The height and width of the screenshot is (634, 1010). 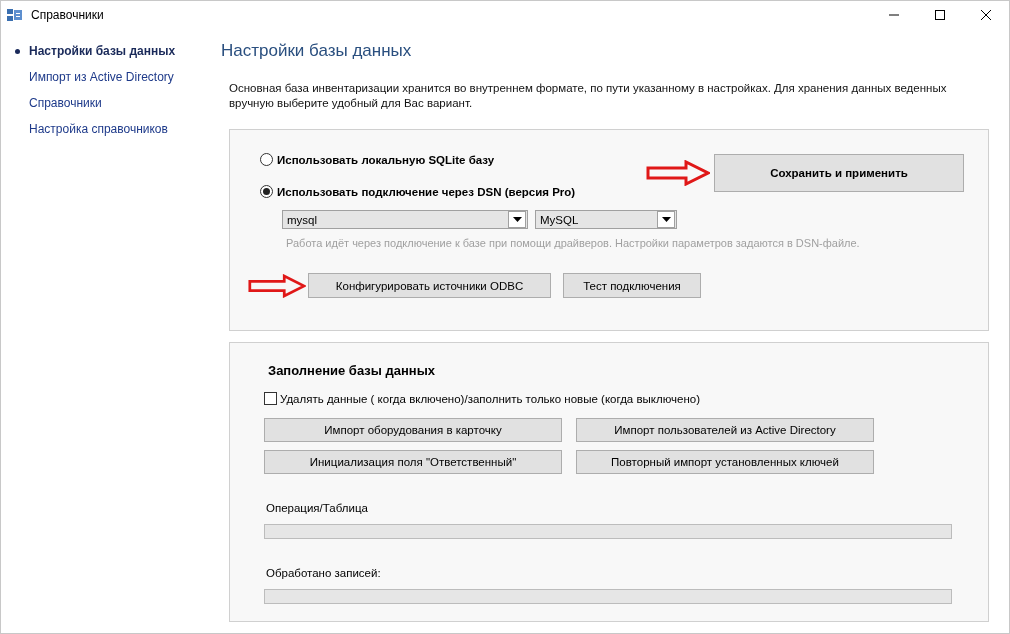 I want to click on sidebar-item: Настройки базы данных, so click(x=108, y=51).